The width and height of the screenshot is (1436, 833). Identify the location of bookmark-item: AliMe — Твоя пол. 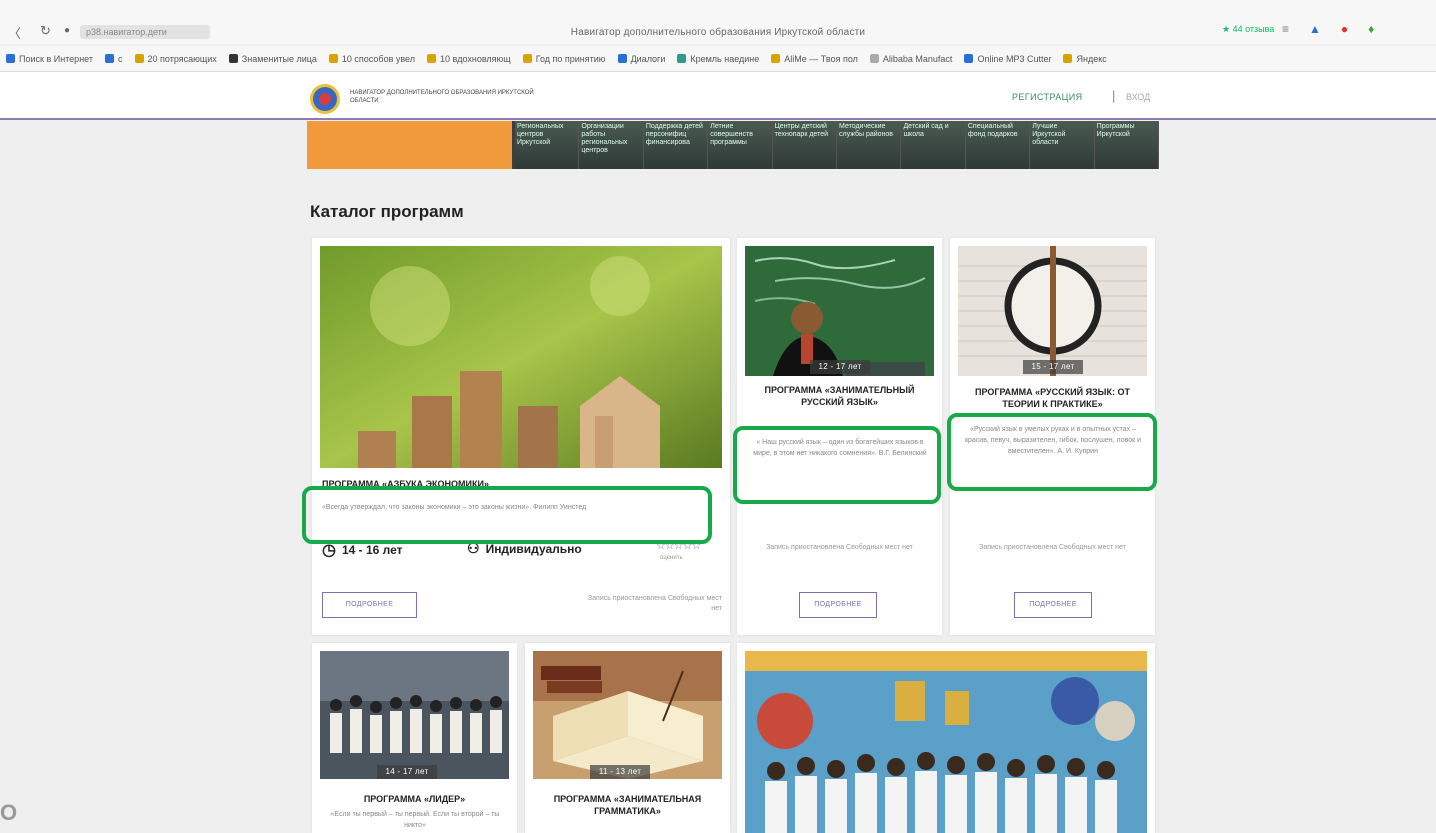
(814, 59).